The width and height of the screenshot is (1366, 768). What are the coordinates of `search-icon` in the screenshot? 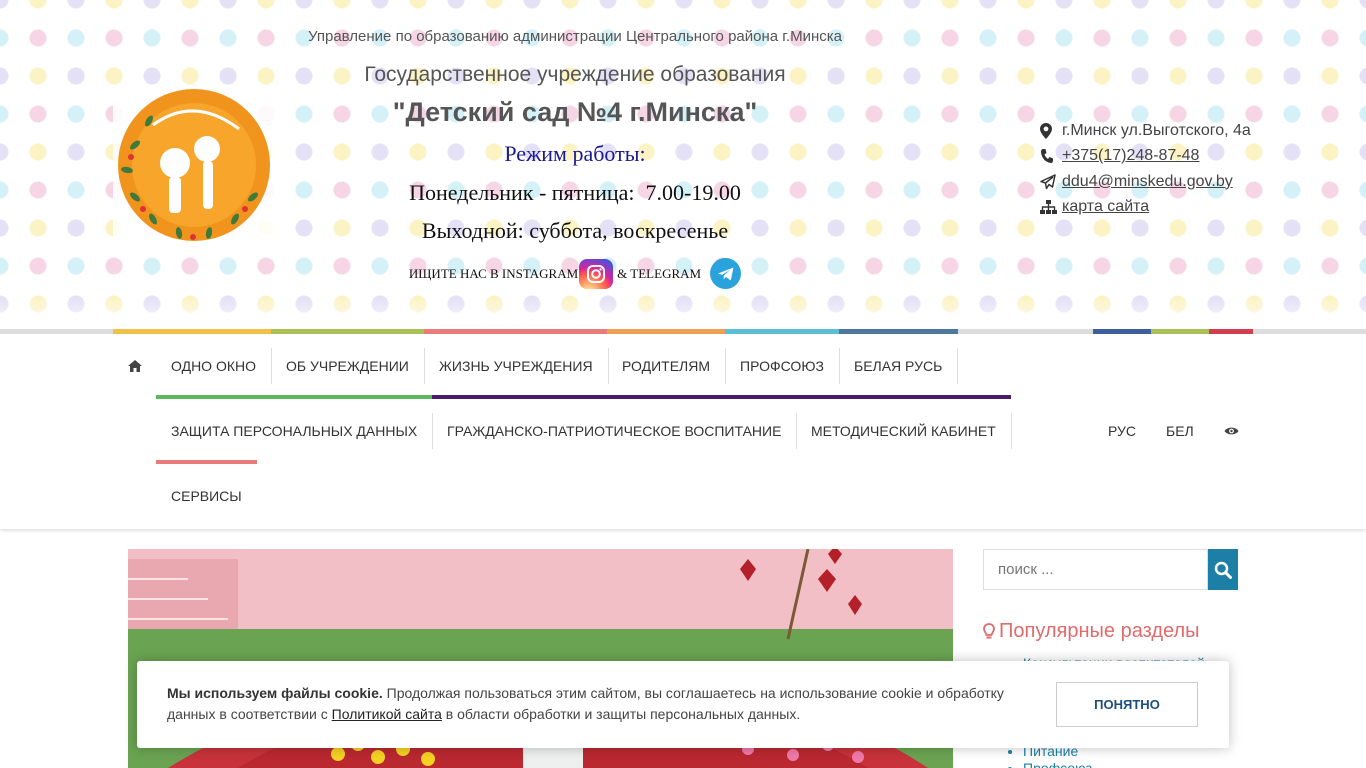 It's located at (1223, 570).